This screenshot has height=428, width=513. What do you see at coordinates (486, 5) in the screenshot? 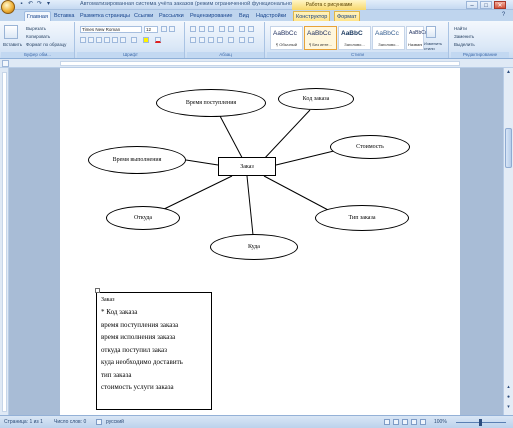
I see `maximize-button: □` at bounding box center [486, 5].